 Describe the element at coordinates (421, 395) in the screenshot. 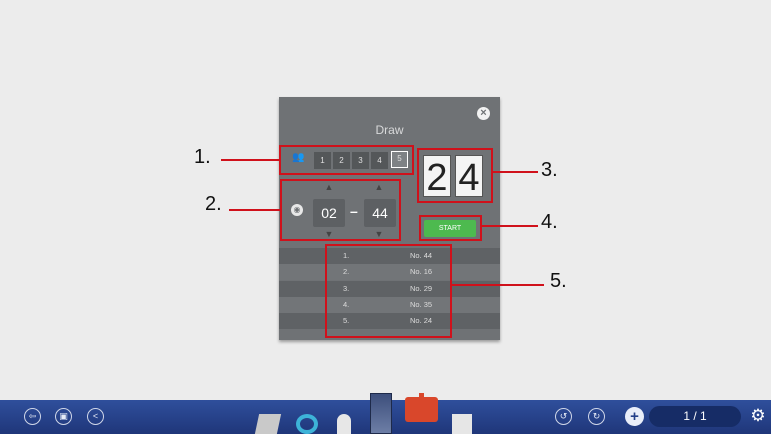

I see `toolbox-handle` at that location.